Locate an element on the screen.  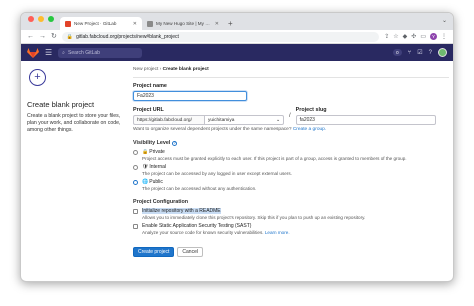
namespace-value: yuichitamiya is located at coordinates (221, 120).